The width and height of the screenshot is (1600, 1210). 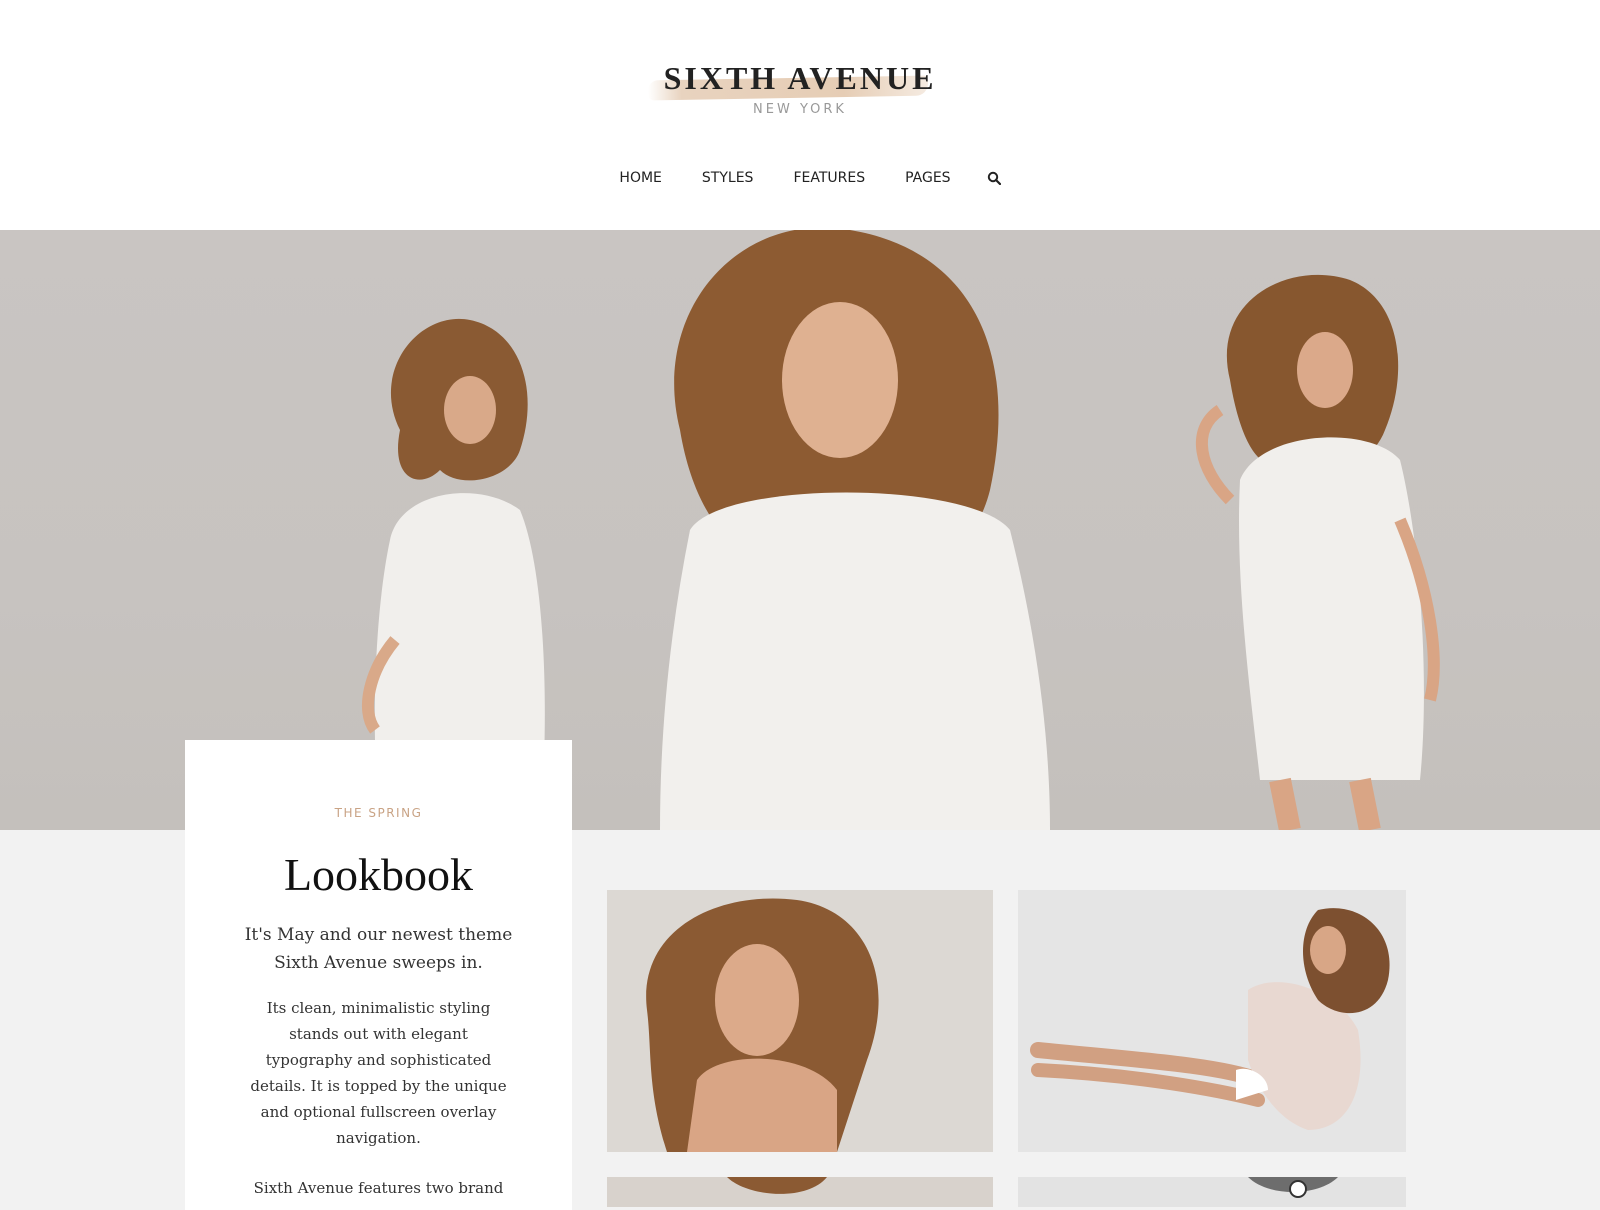 What do you see at coordinates (640, 178) in the screenshot?
I see `nav-home: HOME` at bounding box center [640, 178].